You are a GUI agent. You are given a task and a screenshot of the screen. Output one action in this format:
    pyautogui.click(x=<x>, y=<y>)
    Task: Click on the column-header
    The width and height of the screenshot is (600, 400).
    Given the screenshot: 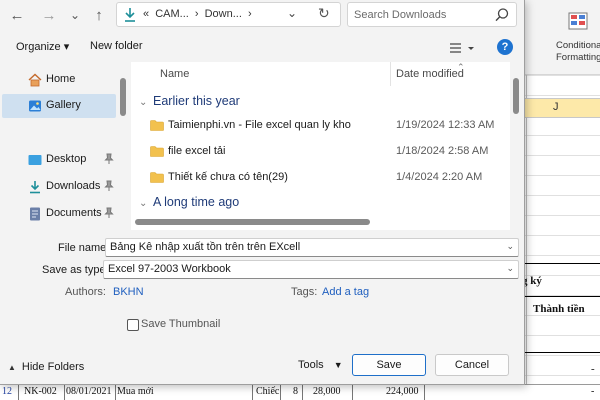 What is the action you would take?
    pyautogui.click(x=560, y=108)
    